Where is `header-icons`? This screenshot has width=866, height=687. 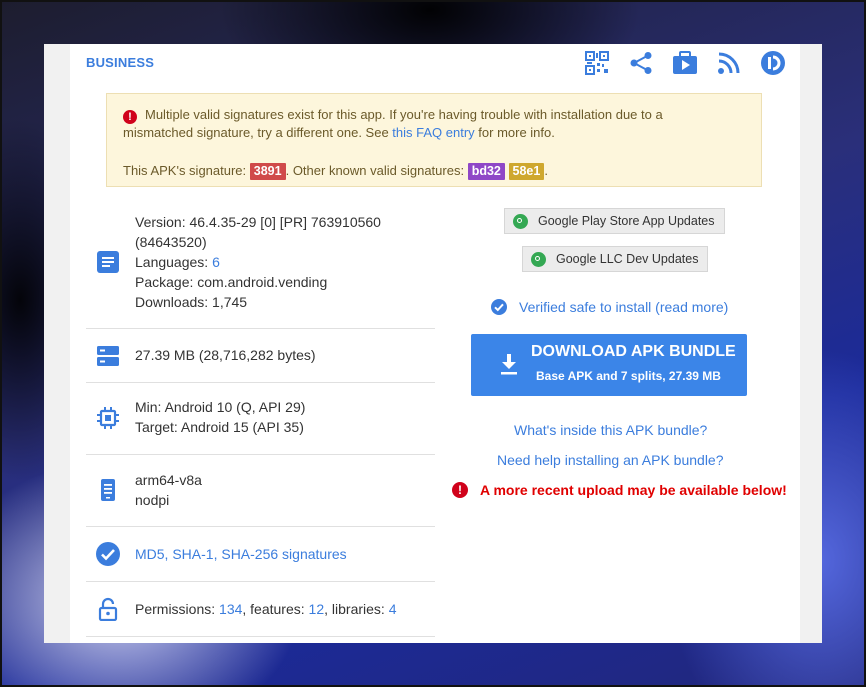
header-icons is located at coordinates (685, 63).